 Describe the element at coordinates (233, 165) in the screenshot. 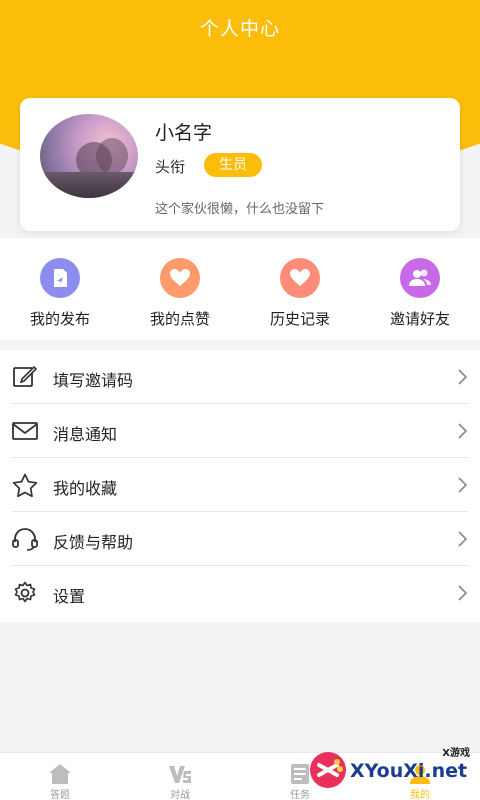

I see `title-badge: 生员` at that location.